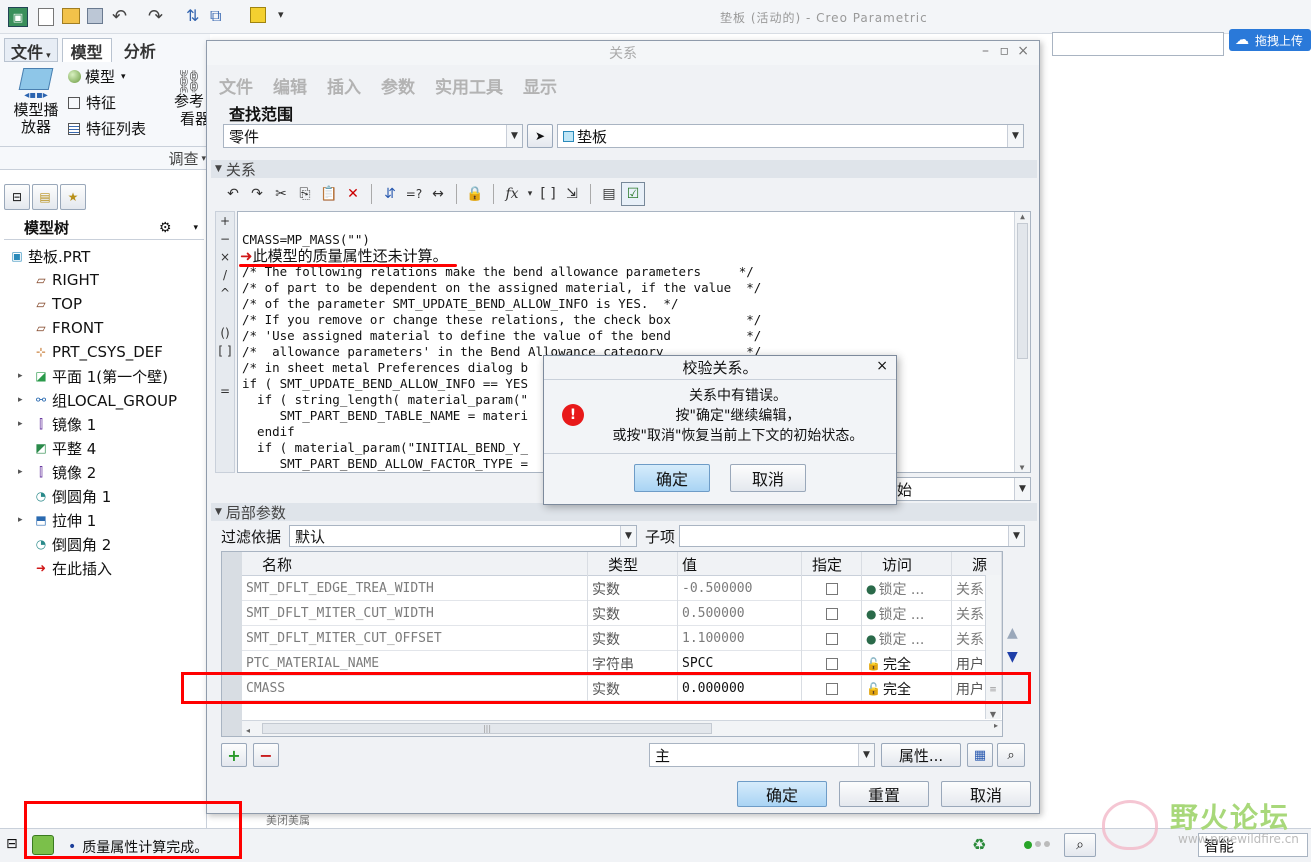  What do you see at coordinates (225, 293) in the screenshot?
I see `op-power: ^` at bounding box center [225, 293].